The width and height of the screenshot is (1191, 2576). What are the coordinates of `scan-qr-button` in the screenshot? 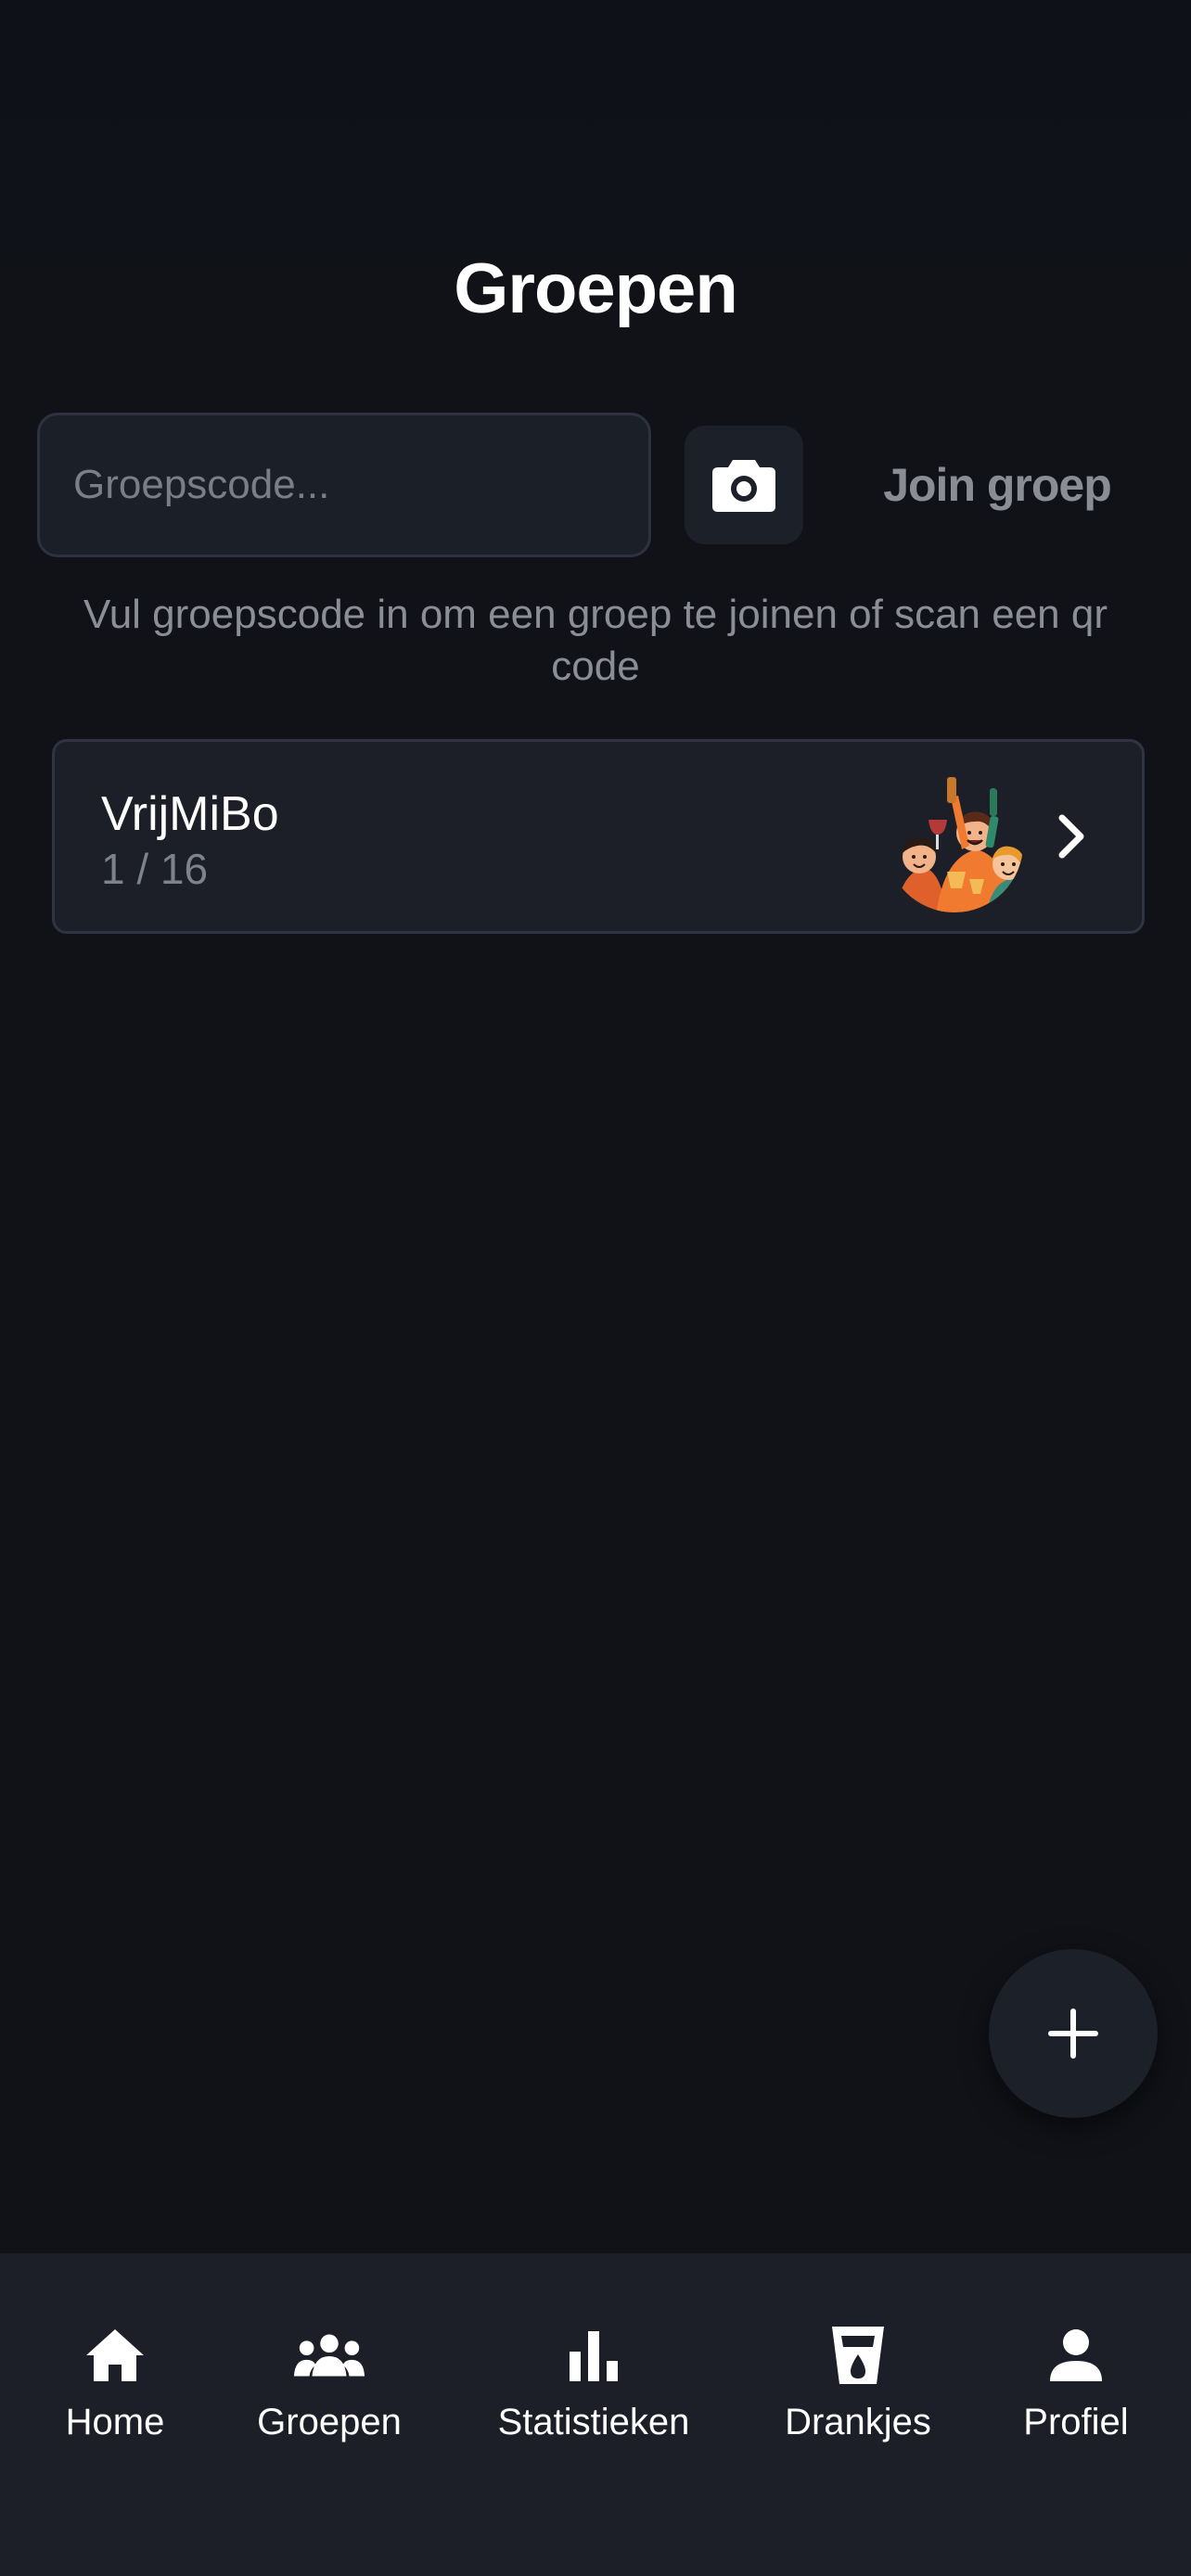 It's located at (744, 485).